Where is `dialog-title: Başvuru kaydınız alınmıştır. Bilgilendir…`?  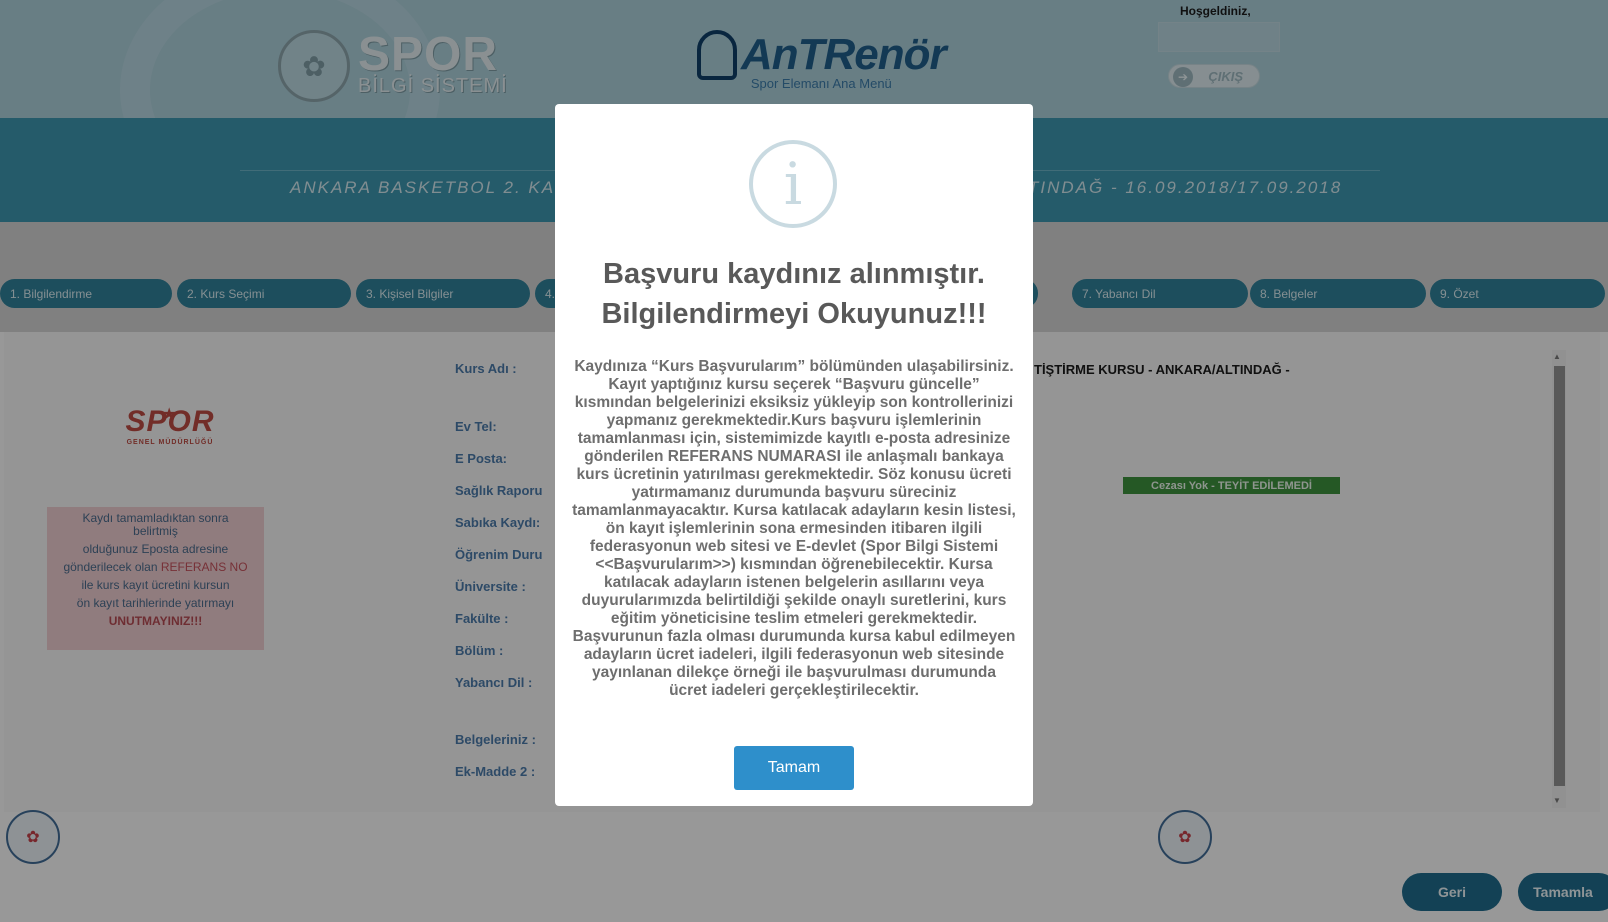 dialog-title: Başvuru kaydınız alınmıştır. Bilgilendir… is located at coordinates (794, 294).